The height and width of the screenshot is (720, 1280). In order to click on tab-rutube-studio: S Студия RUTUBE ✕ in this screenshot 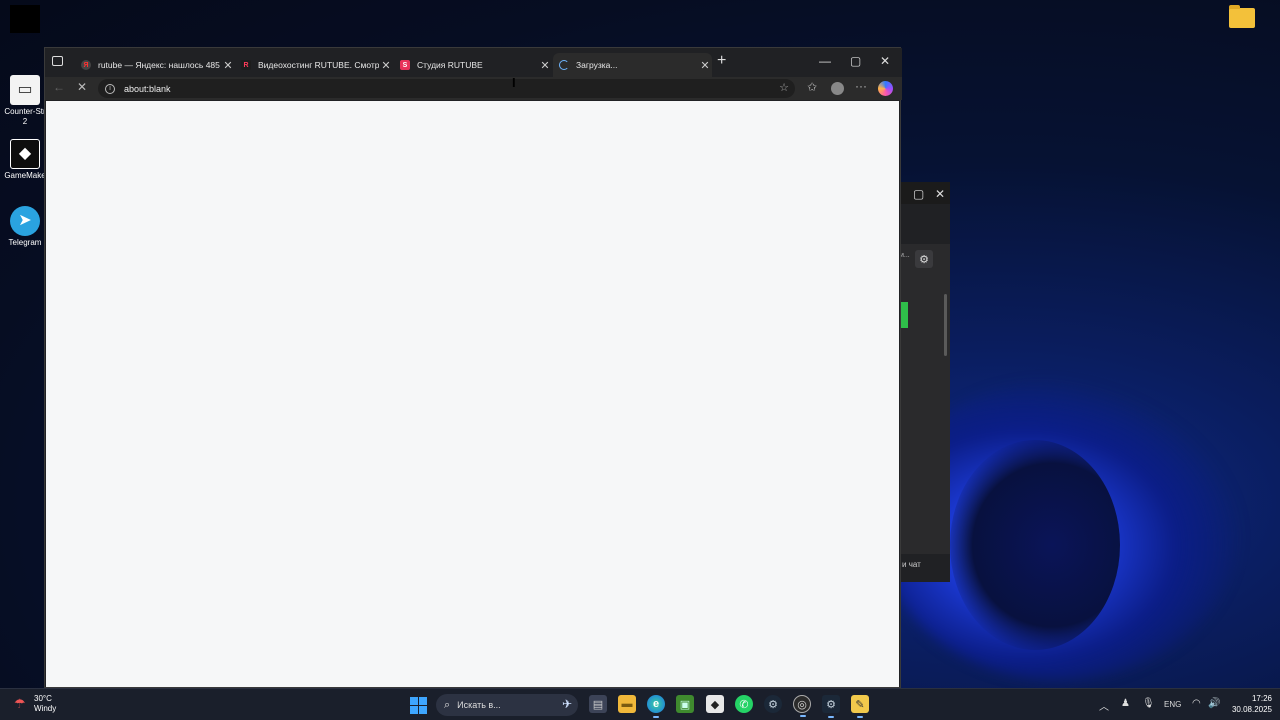, I will do `click(473, 65)`.